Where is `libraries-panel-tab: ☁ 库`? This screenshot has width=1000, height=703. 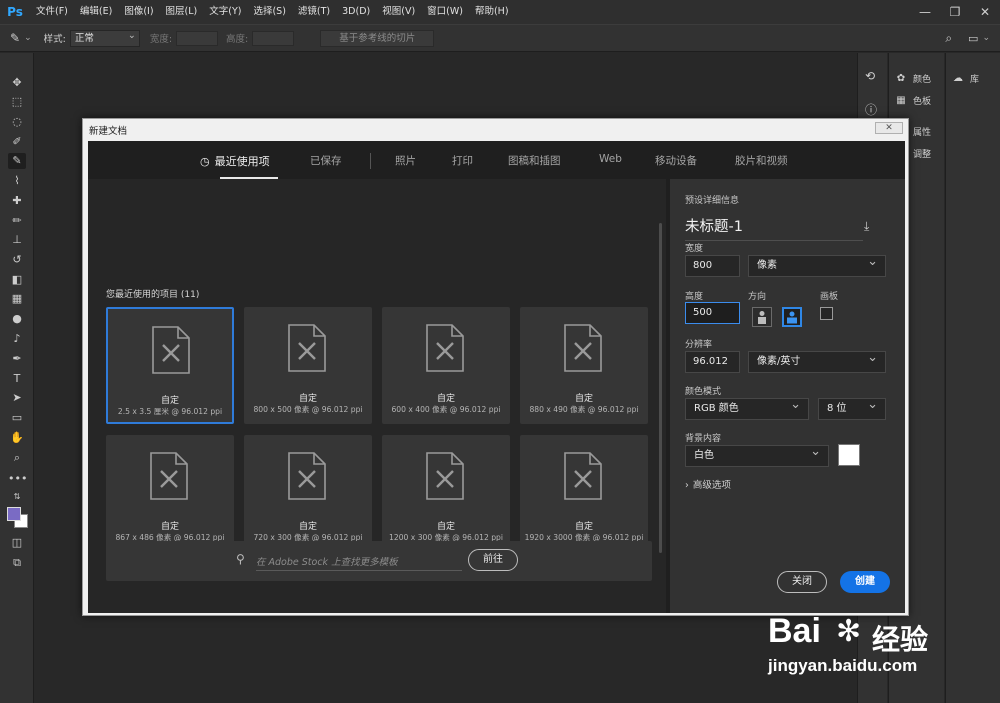
libraries-panel-tab: ☁ 库 is located at coordinates (964, 78).